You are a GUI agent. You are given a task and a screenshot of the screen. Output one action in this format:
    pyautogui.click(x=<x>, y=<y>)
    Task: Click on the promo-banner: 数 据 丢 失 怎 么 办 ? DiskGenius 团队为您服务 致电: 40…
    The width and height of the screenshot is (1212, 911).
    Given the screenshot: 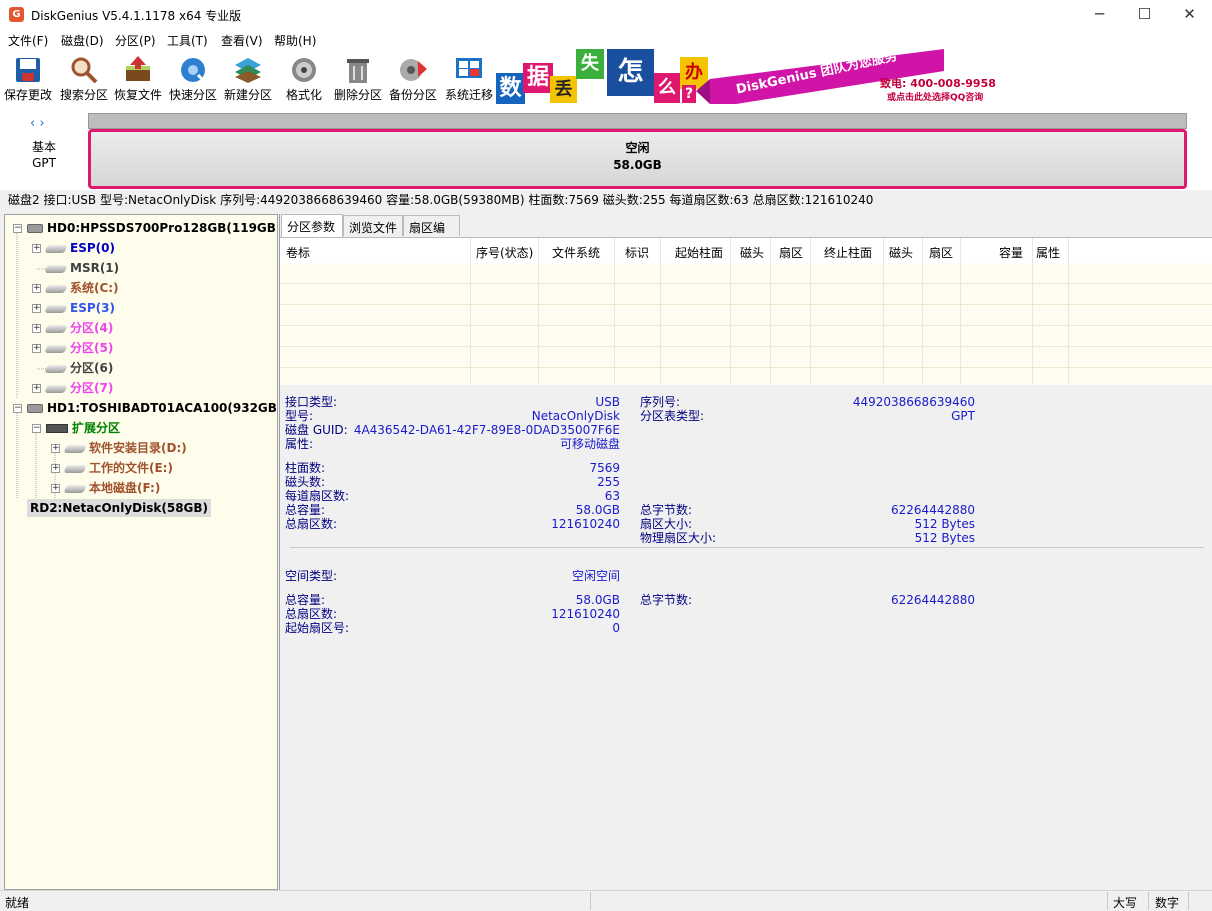 What is the action you would take?
    pyautogui.click(x=746, y=76)
    